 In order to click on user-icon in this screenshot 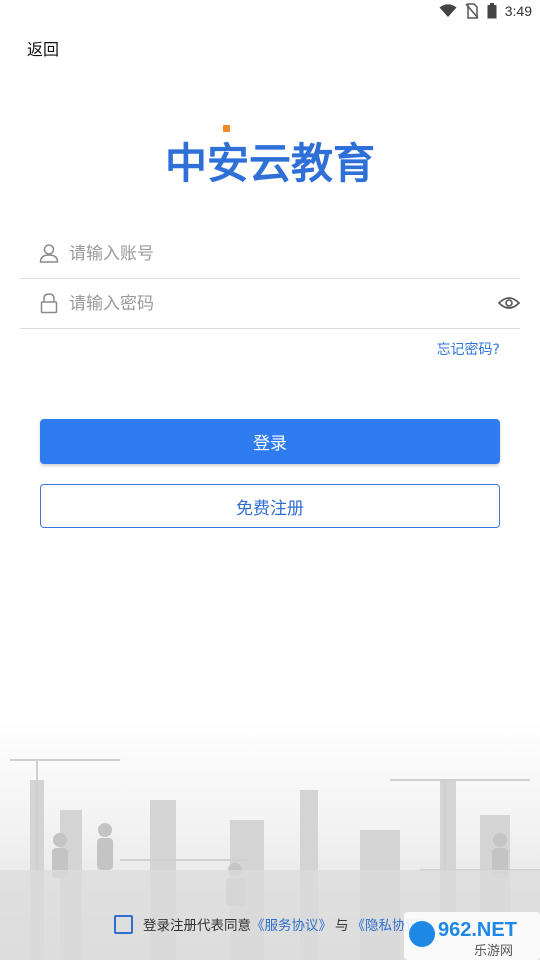, I will do `click(49, 253)`.